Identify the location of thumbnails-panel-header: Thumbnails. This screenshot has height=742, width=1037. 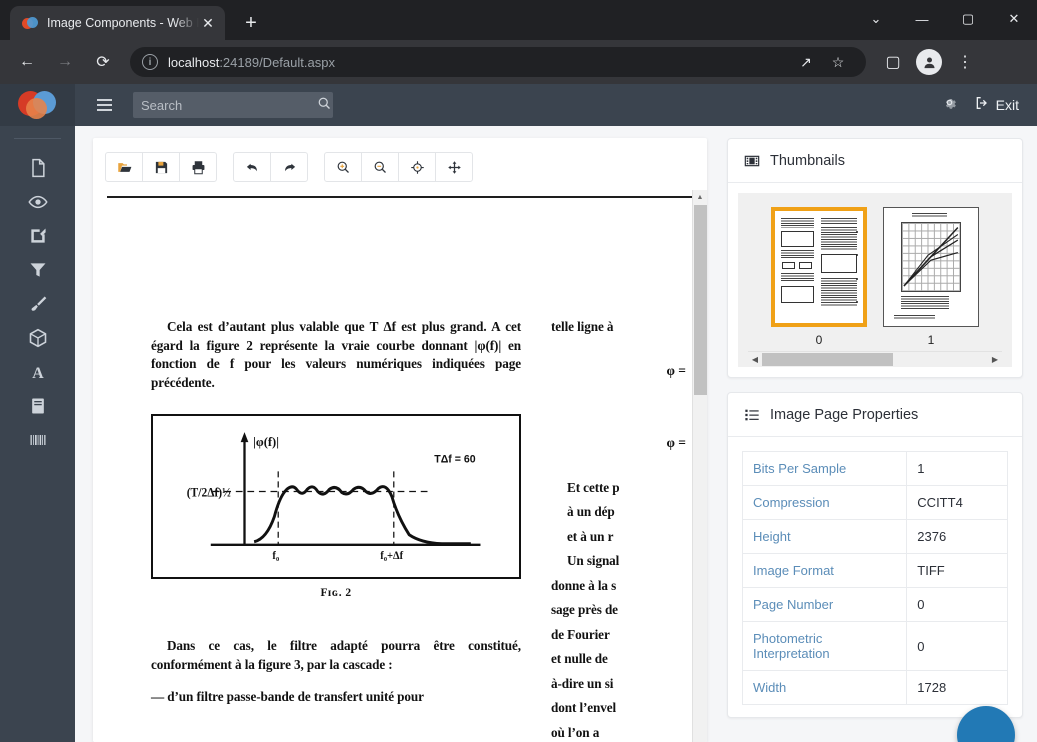
(875, 161).